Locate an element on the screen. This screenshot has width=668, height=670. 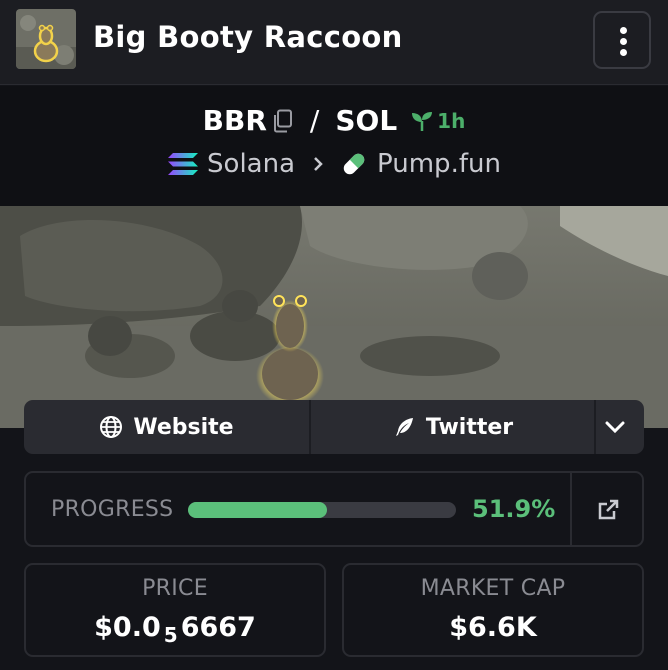
token-header: Big Booty Raccoon is located at coordinates (334, 42).